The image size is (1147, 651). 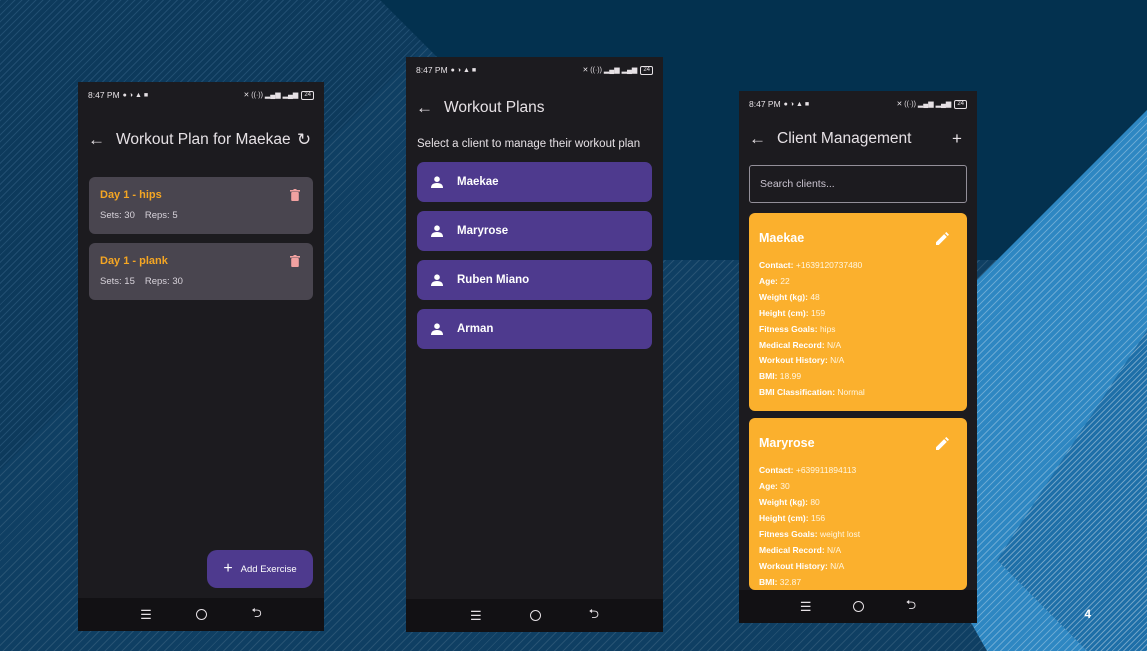 What do you see at coordinates (201, 271) in the screenshot?
I see `exercise-card: Day 1 - plank Sets: 15 Reps: 30` at bounding box center [201, 271].